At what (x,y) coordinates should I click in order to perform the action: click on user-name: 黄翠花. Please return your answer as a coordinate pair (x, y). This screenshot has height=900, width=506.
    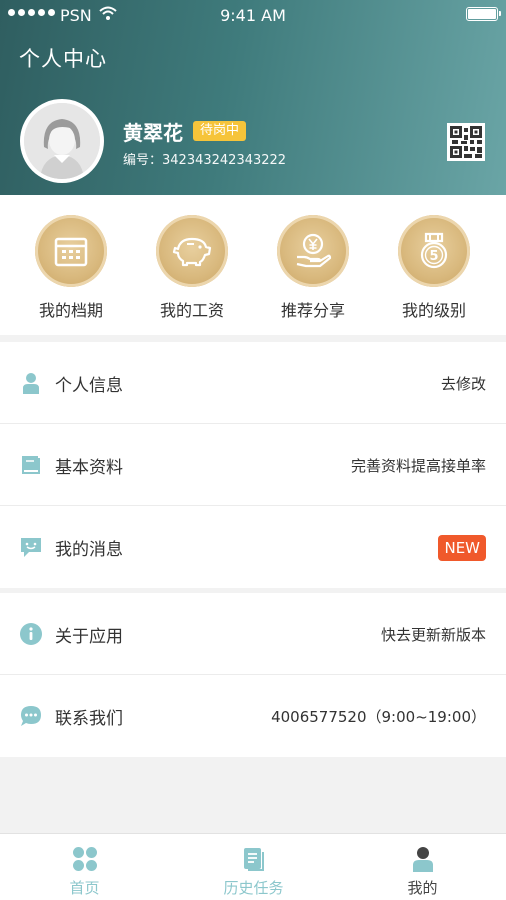
    Looking at the image, I should click on (153, 133).